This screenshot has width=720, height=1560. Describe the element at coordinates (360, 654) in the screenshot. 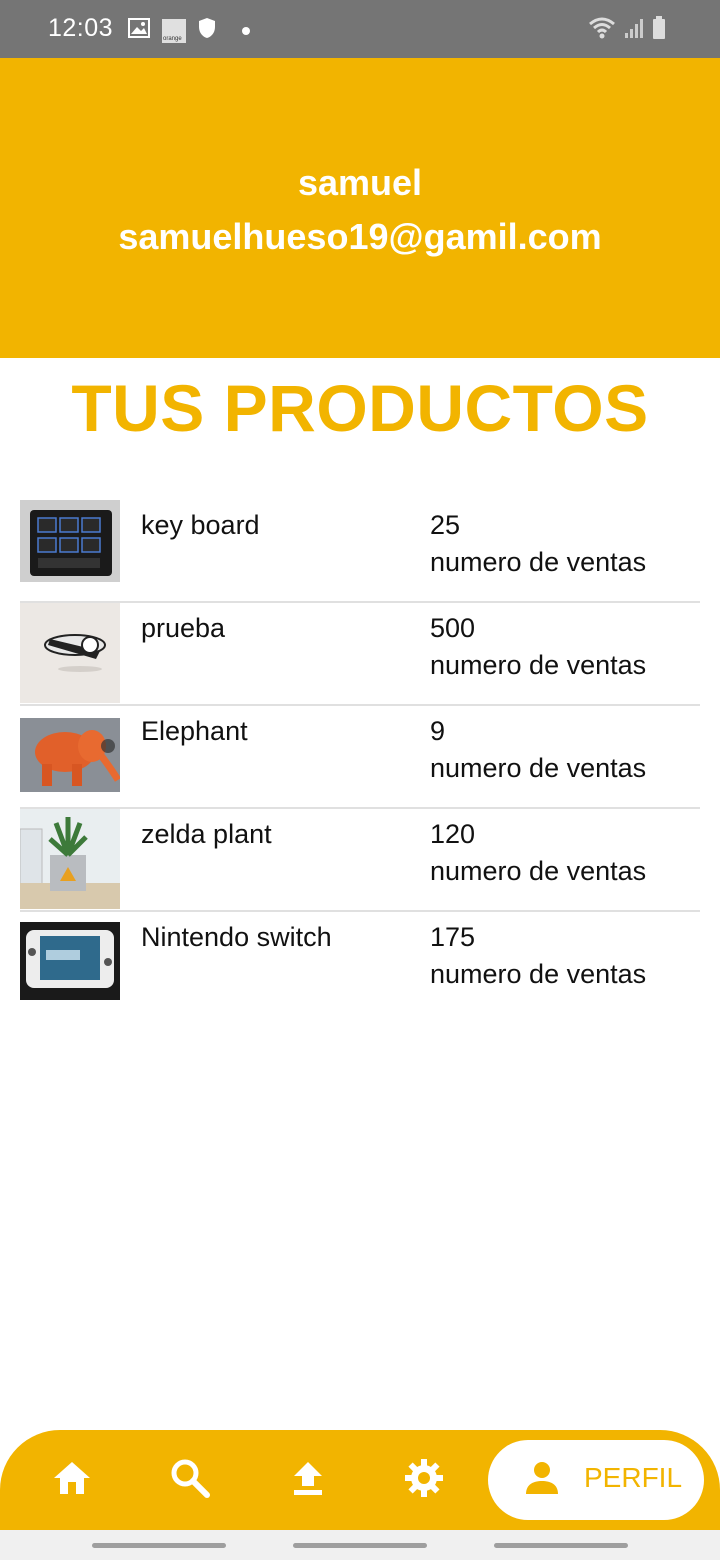

I see `product-row-prueba: prueba 500 numero de ventas` at that location.